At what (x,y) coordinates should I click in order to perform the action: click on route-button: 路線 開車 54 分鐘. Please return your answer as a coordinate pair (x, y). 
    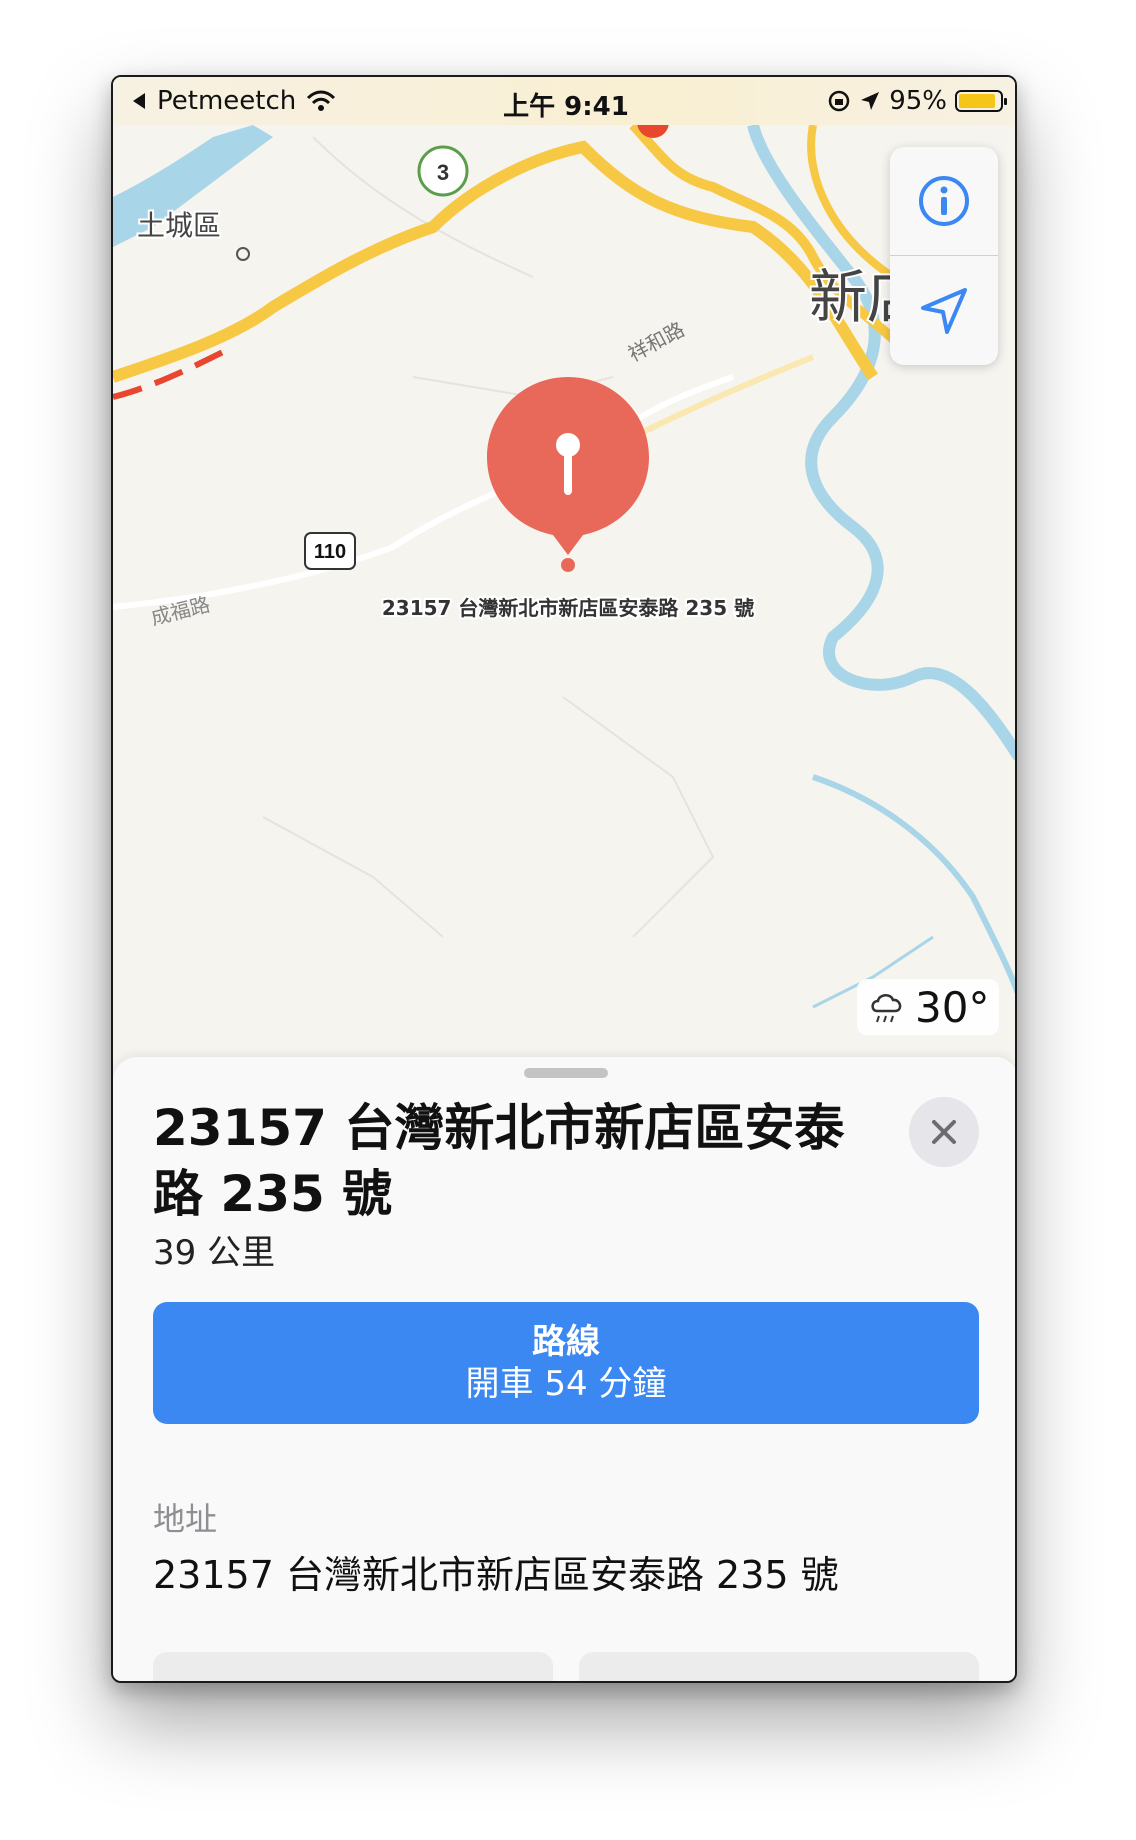
    Looking at the image, I should click on (566, 1363).